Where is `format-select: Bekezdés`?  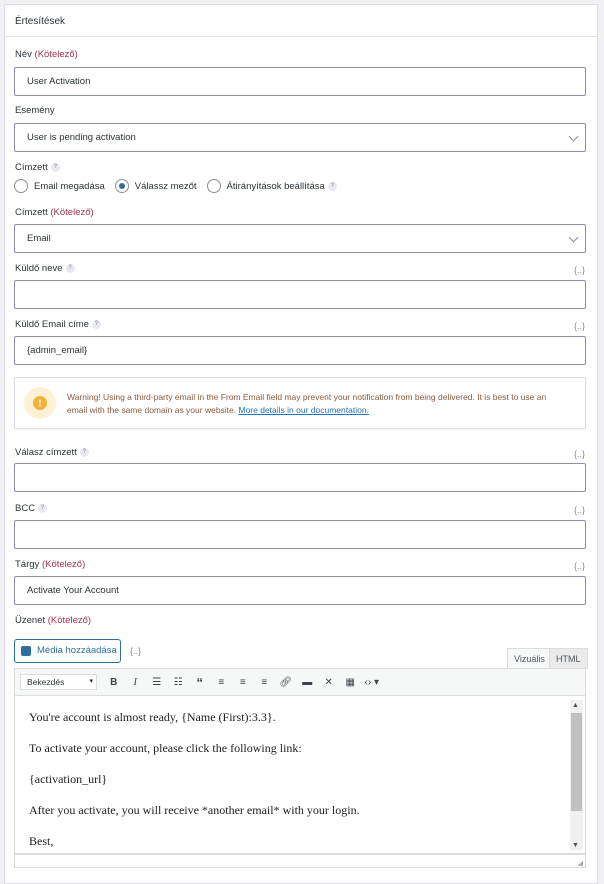
format-select: Bekezdés is located at coordinates (58, 682).